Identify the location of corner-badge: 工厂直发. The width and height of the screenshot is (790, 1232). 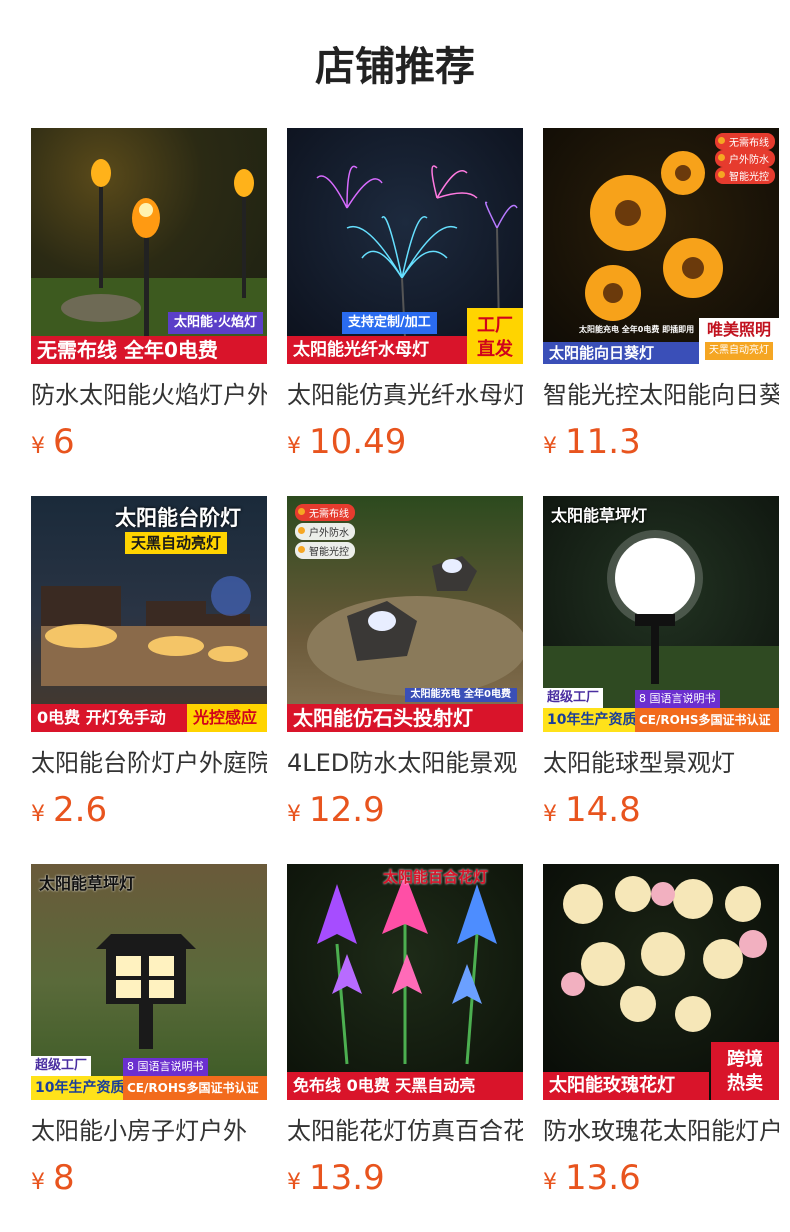
(495, 336).